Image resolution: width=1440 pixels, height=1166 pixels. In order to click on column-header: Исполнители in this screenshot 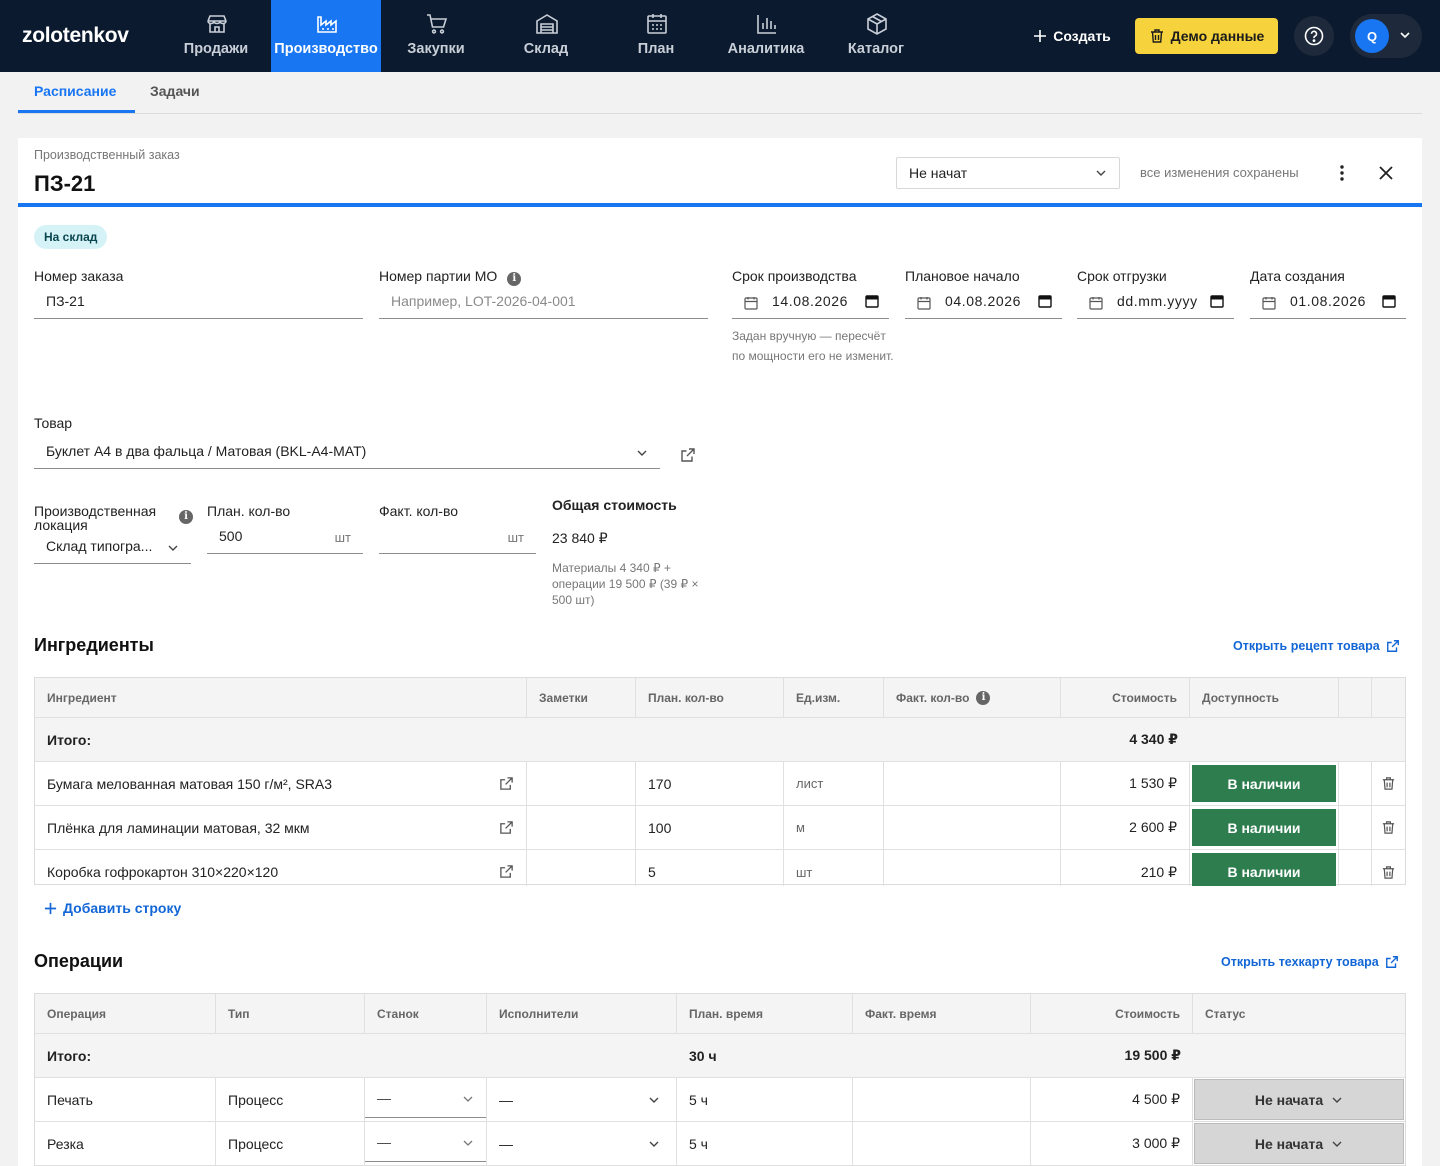, I will do `click(582, 1013)`.